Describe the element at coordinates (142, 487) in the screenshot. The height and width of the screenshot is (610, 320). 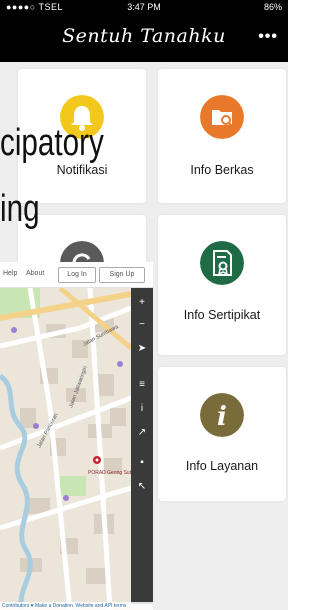
I see `query-icon: ↖` at that location.